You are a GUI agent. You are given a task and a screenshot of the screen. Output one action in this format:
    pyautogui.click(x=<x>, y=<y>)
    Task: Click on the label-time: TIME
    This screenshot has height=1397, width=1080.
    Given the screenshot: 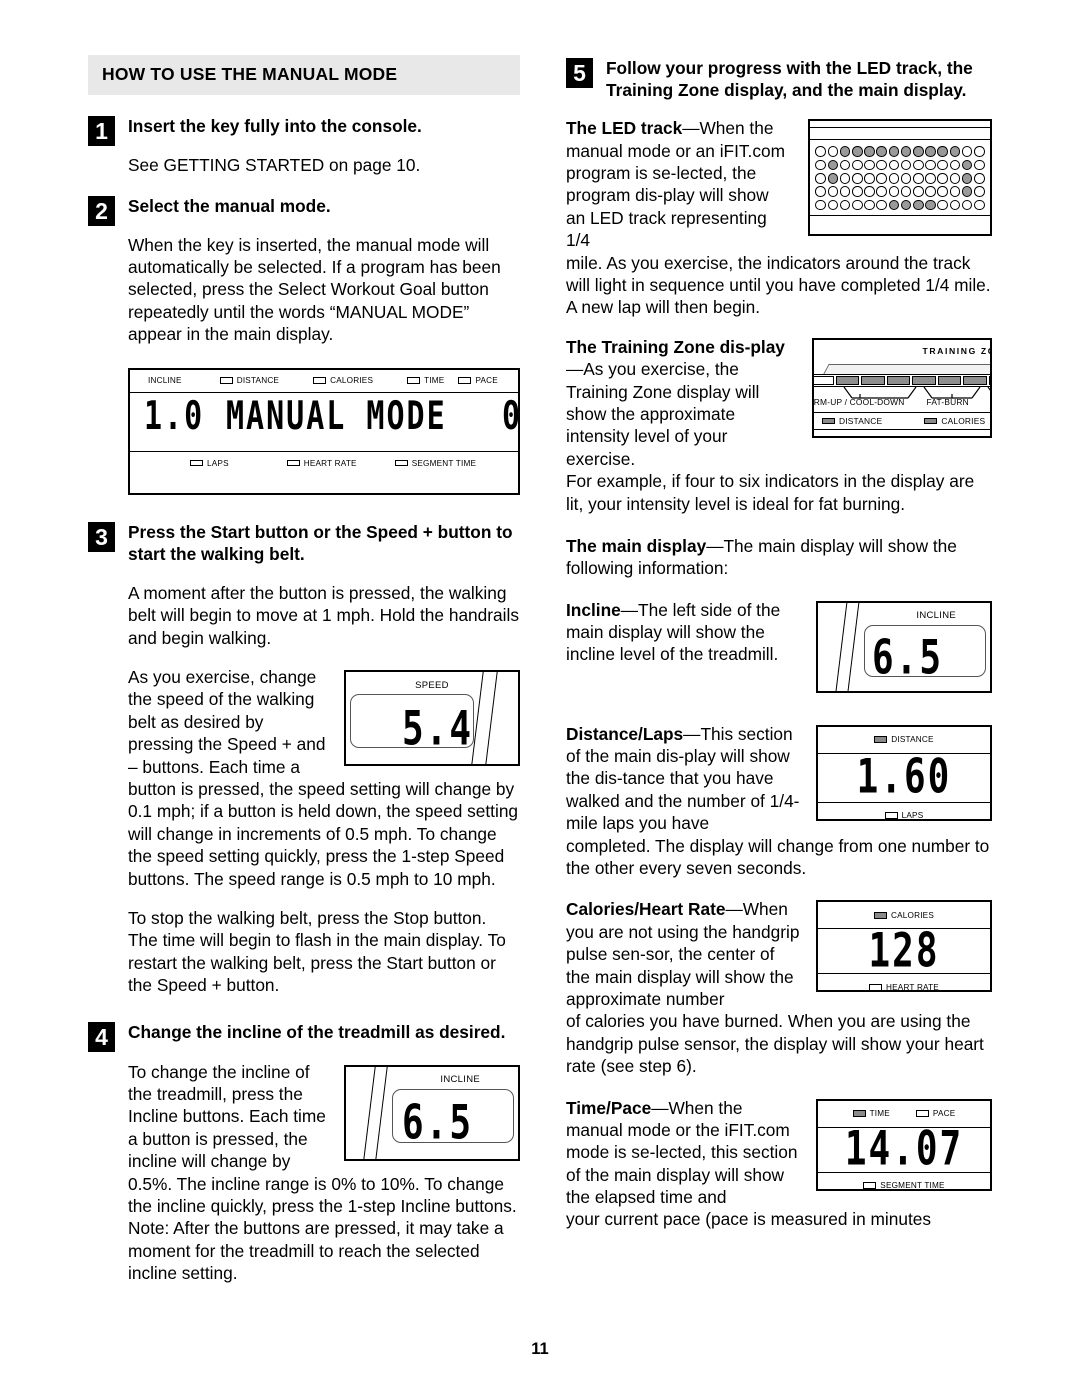 What is the action you would take?
    pyautogui.click(x=425, y=380)
    